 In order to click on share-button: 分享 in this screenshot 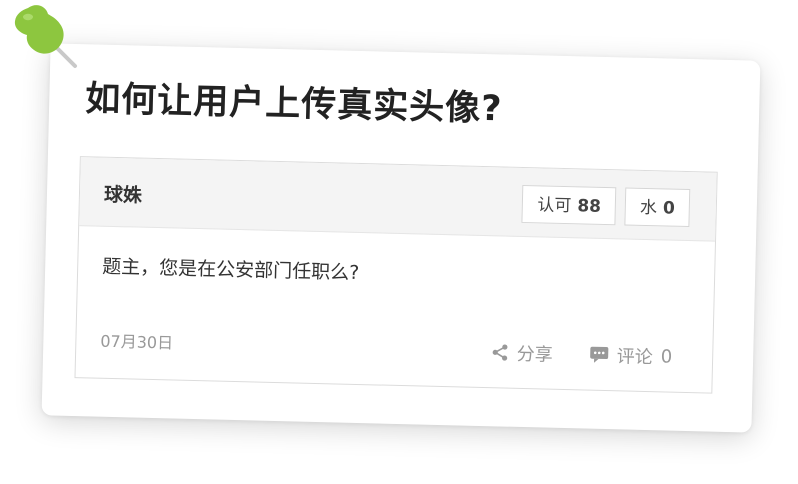, I will do `click(521, 353)`.